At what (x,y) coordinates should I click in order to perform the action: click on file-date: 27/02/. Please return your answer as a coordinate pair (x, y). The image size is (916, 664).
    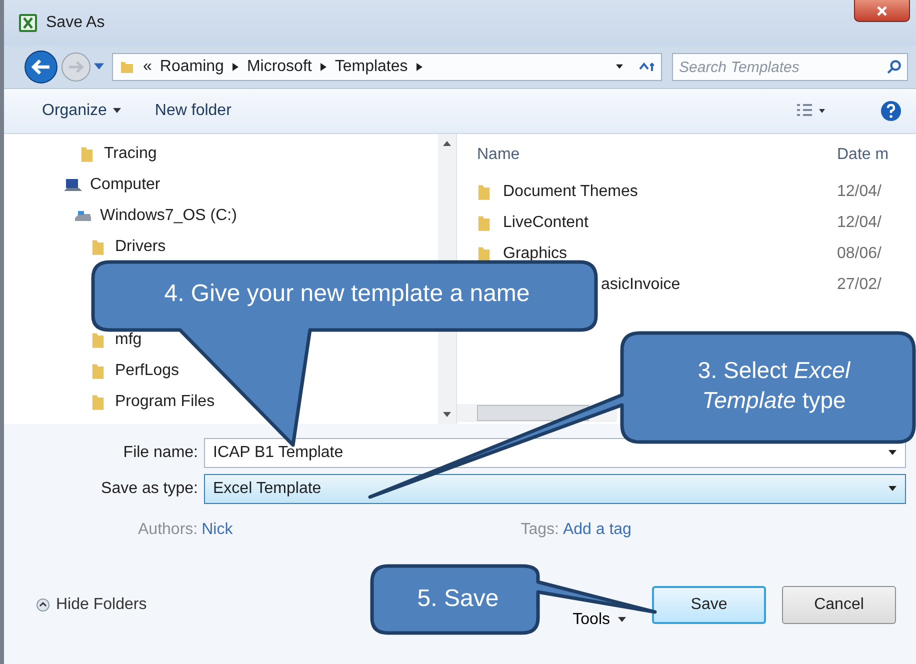
    Looking at the image, I should click on (859, 285).